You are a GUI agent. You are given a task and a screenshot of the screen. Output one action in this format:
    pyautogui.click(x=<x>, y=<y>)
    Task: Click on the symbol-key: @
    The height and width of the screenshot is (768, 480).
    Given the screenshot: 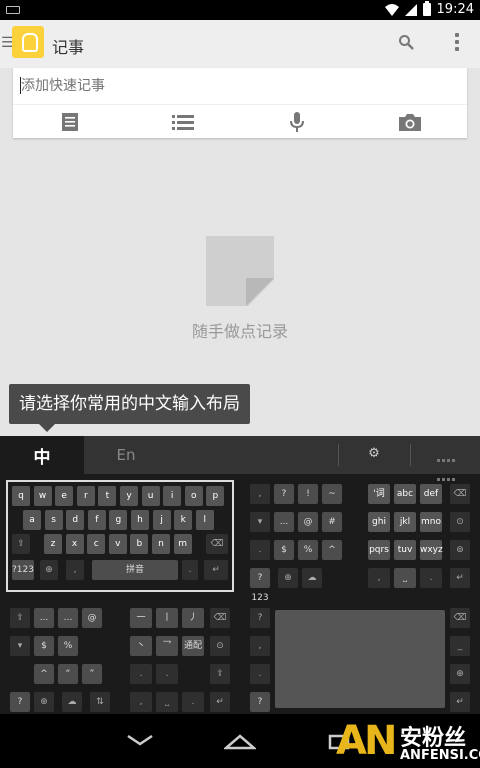 What is the action you would take?
    pyautogui.click(x=92, y=618)
    